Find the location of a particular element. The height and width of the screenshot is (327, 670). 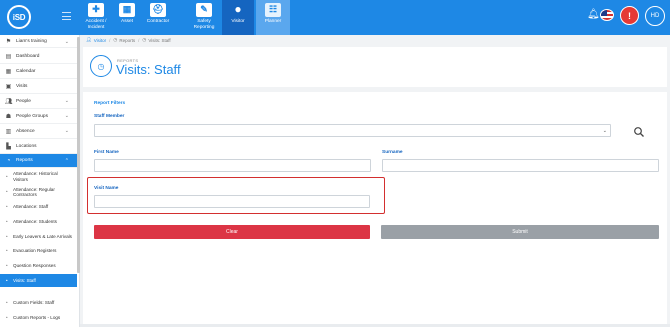

staff-member-select: ⌄ is located at coordinates (352, 130).